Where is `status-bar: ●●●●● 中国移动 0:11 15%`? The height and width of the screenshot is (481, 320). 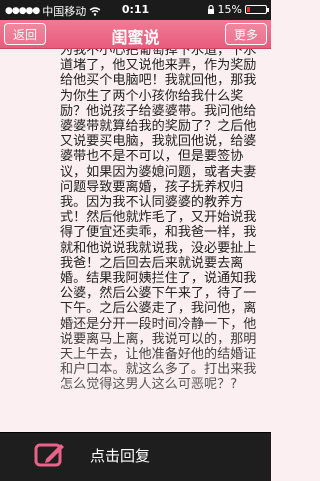 status-bar: ●●●●● 中国移动 0:11 15% is located at coordinates (135, 10).